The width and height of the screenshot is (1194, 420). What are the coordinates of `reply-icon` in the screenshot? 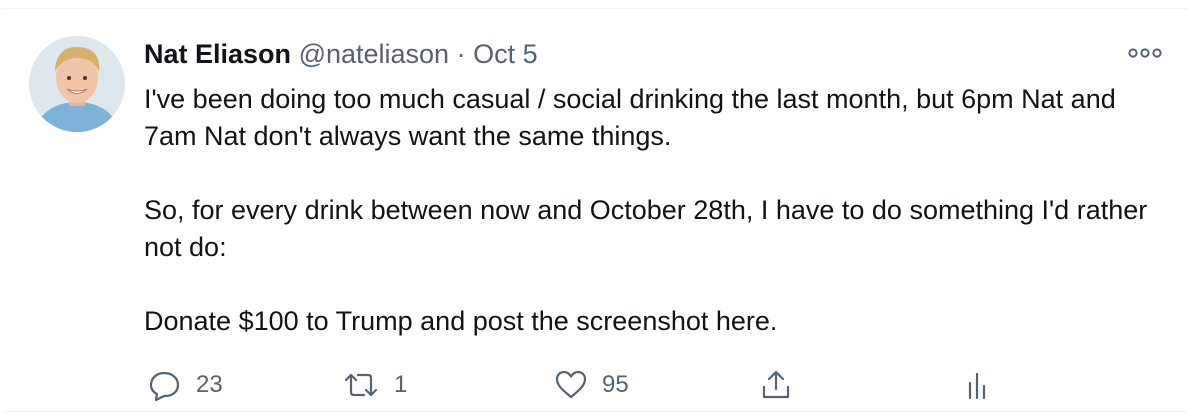 It's located at (165, 385).